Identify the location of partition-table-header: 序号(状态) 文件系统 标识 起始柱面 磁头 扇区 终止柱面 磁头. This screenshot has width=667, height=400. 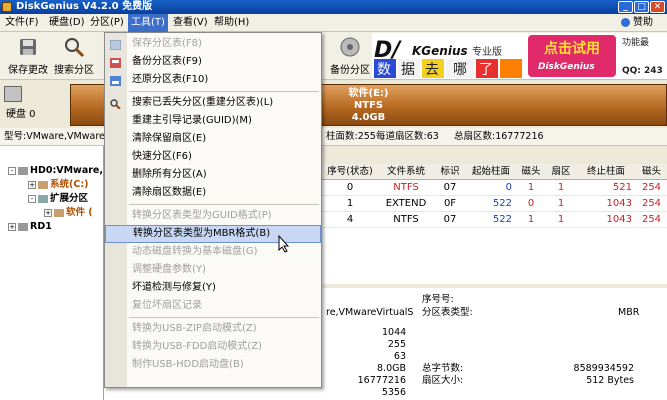
(494, 172).